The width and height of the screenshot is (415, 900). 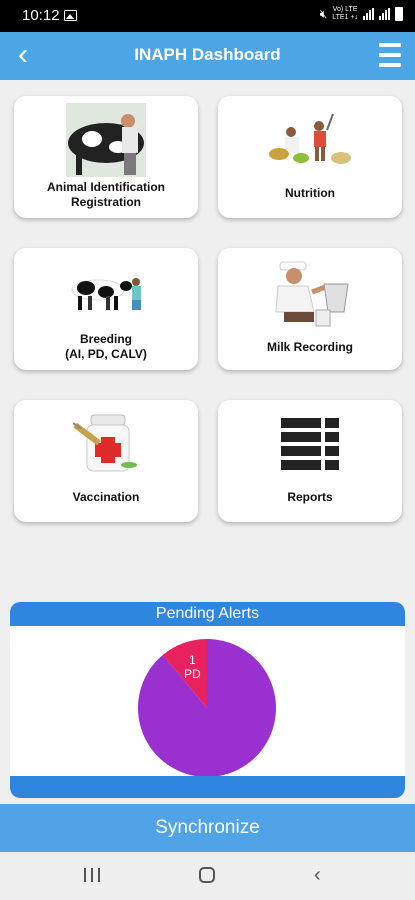 I want to click on recent-apps-icon, so click(x=92, y=875).